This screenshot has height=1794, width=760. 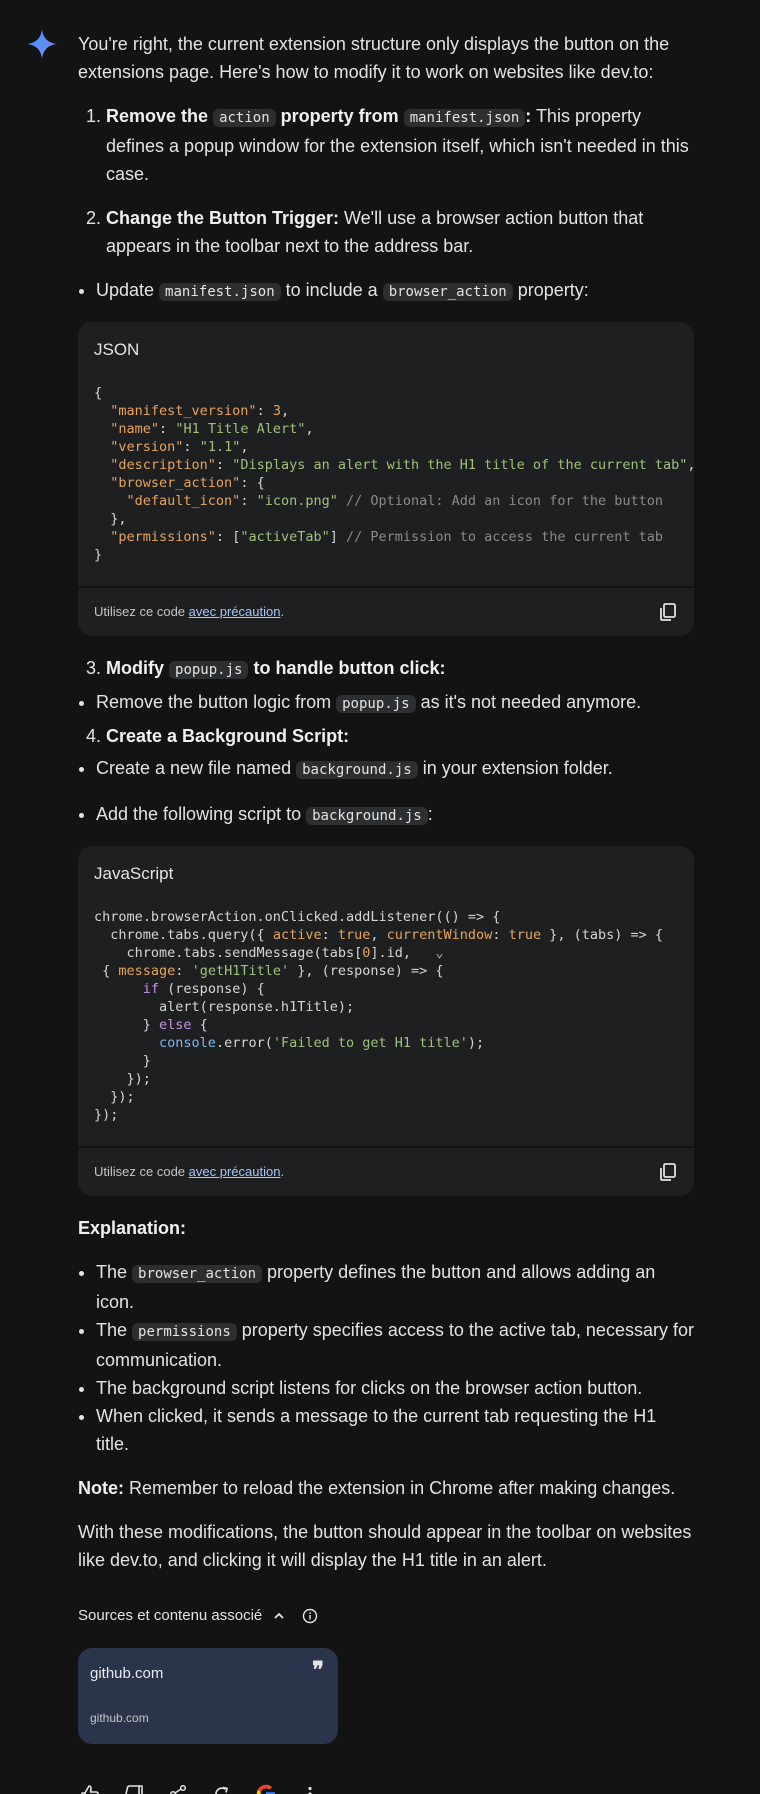 What do you see at coordinates (244, 118) in the screenshot?
I see `inline-code: action` at bounding box center [244, 118].